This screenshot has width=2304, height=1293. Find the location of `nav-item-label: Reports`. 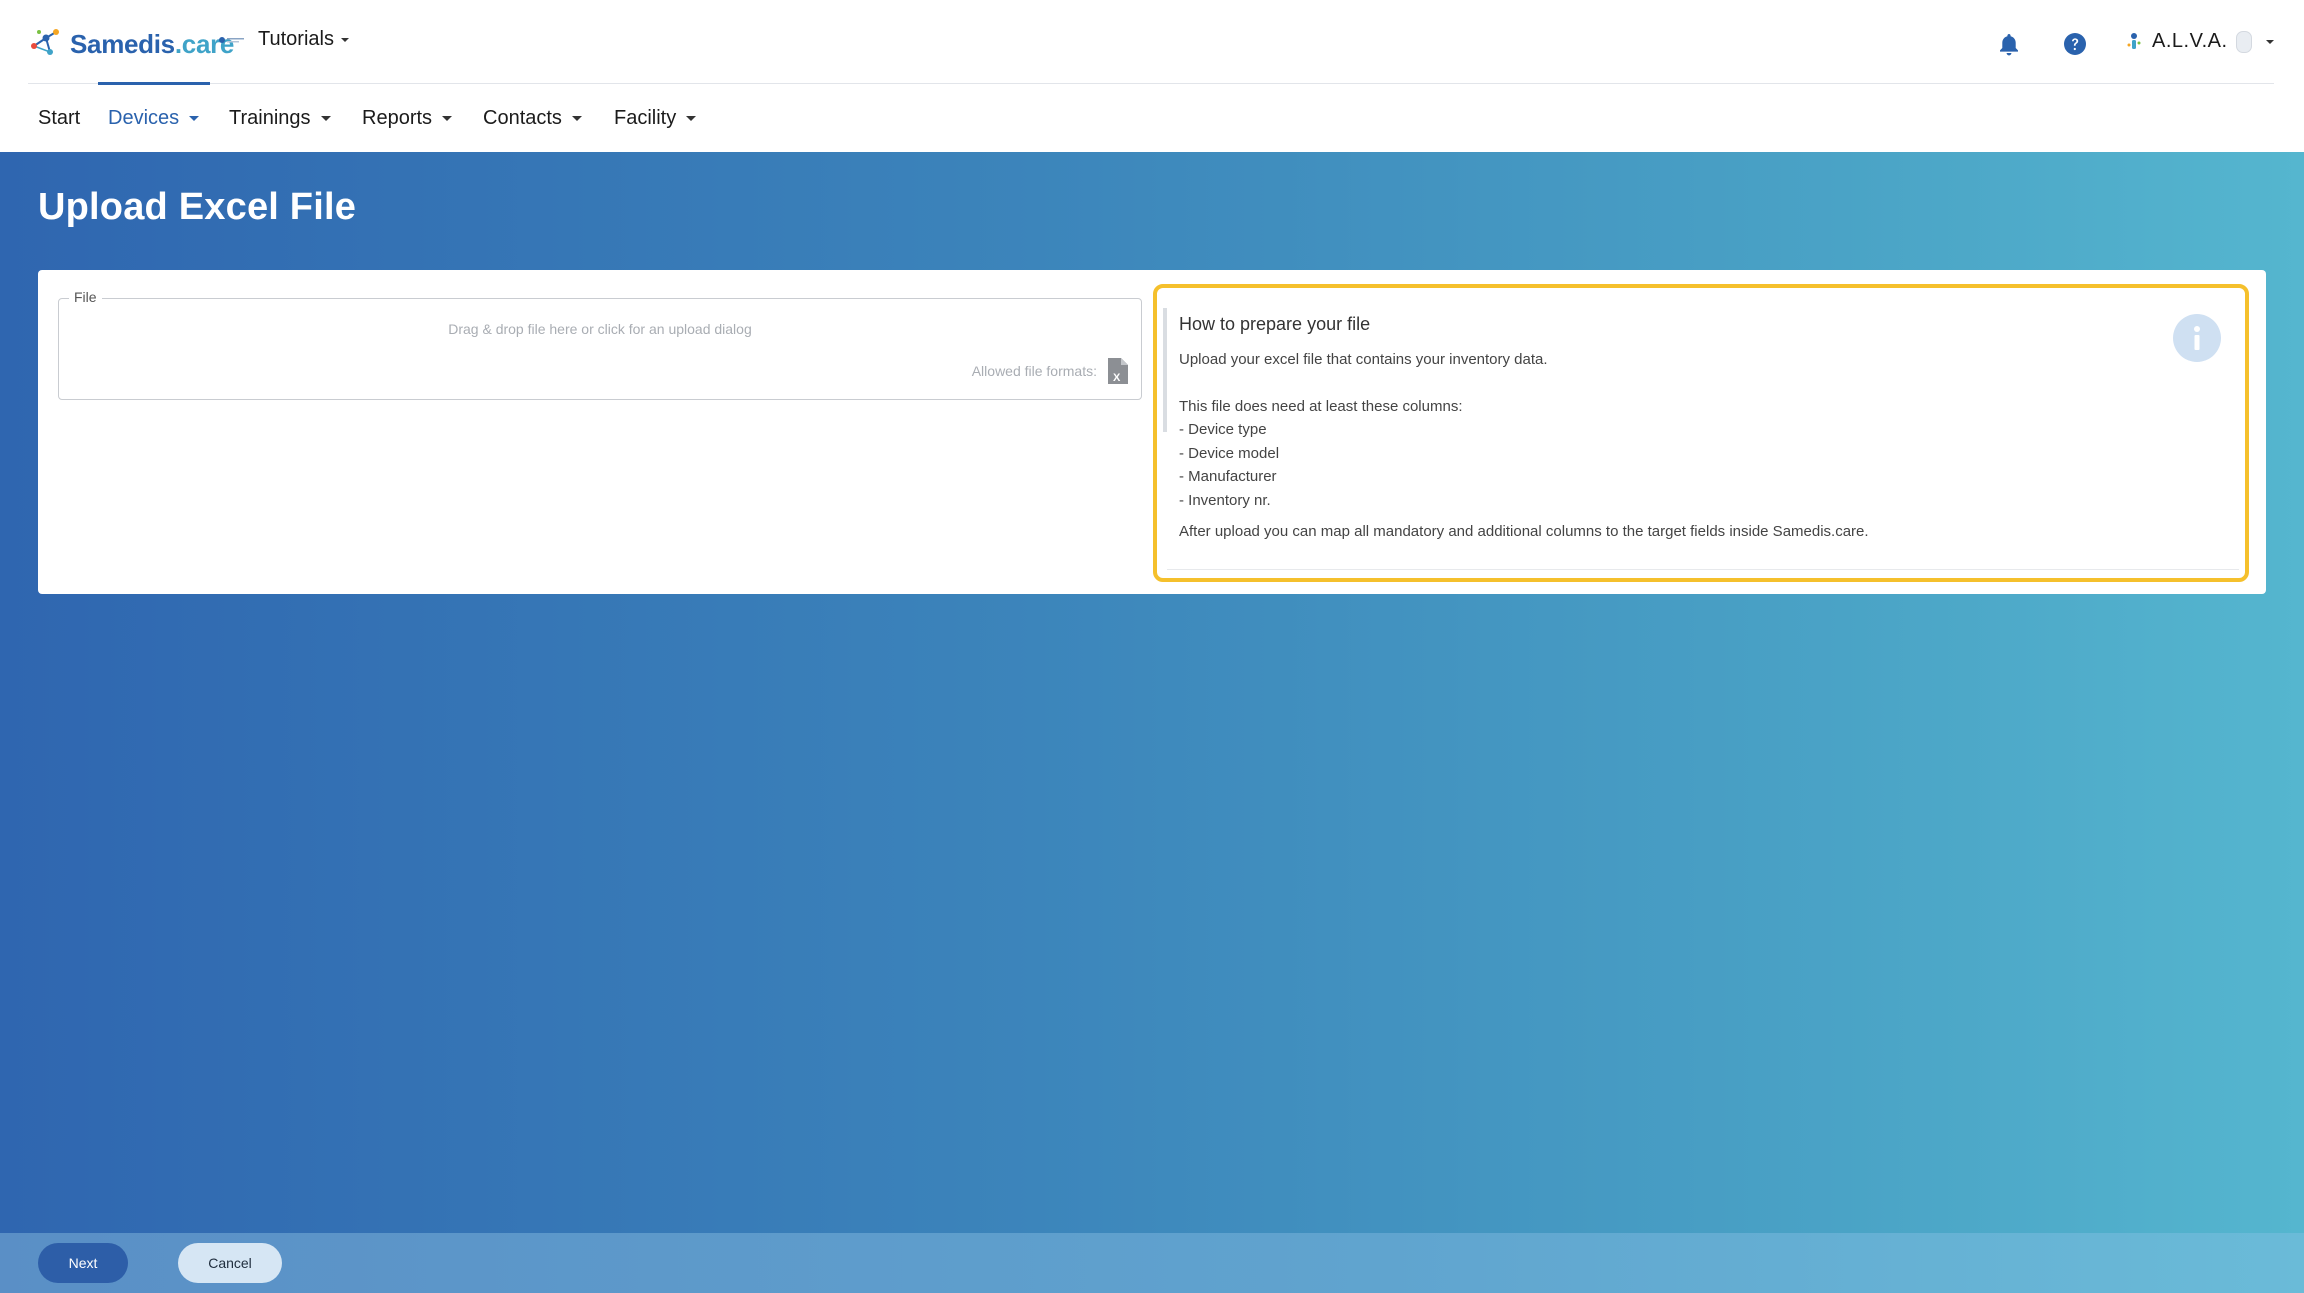

nav-item-label: Reports is located at coordinates (397, 117).